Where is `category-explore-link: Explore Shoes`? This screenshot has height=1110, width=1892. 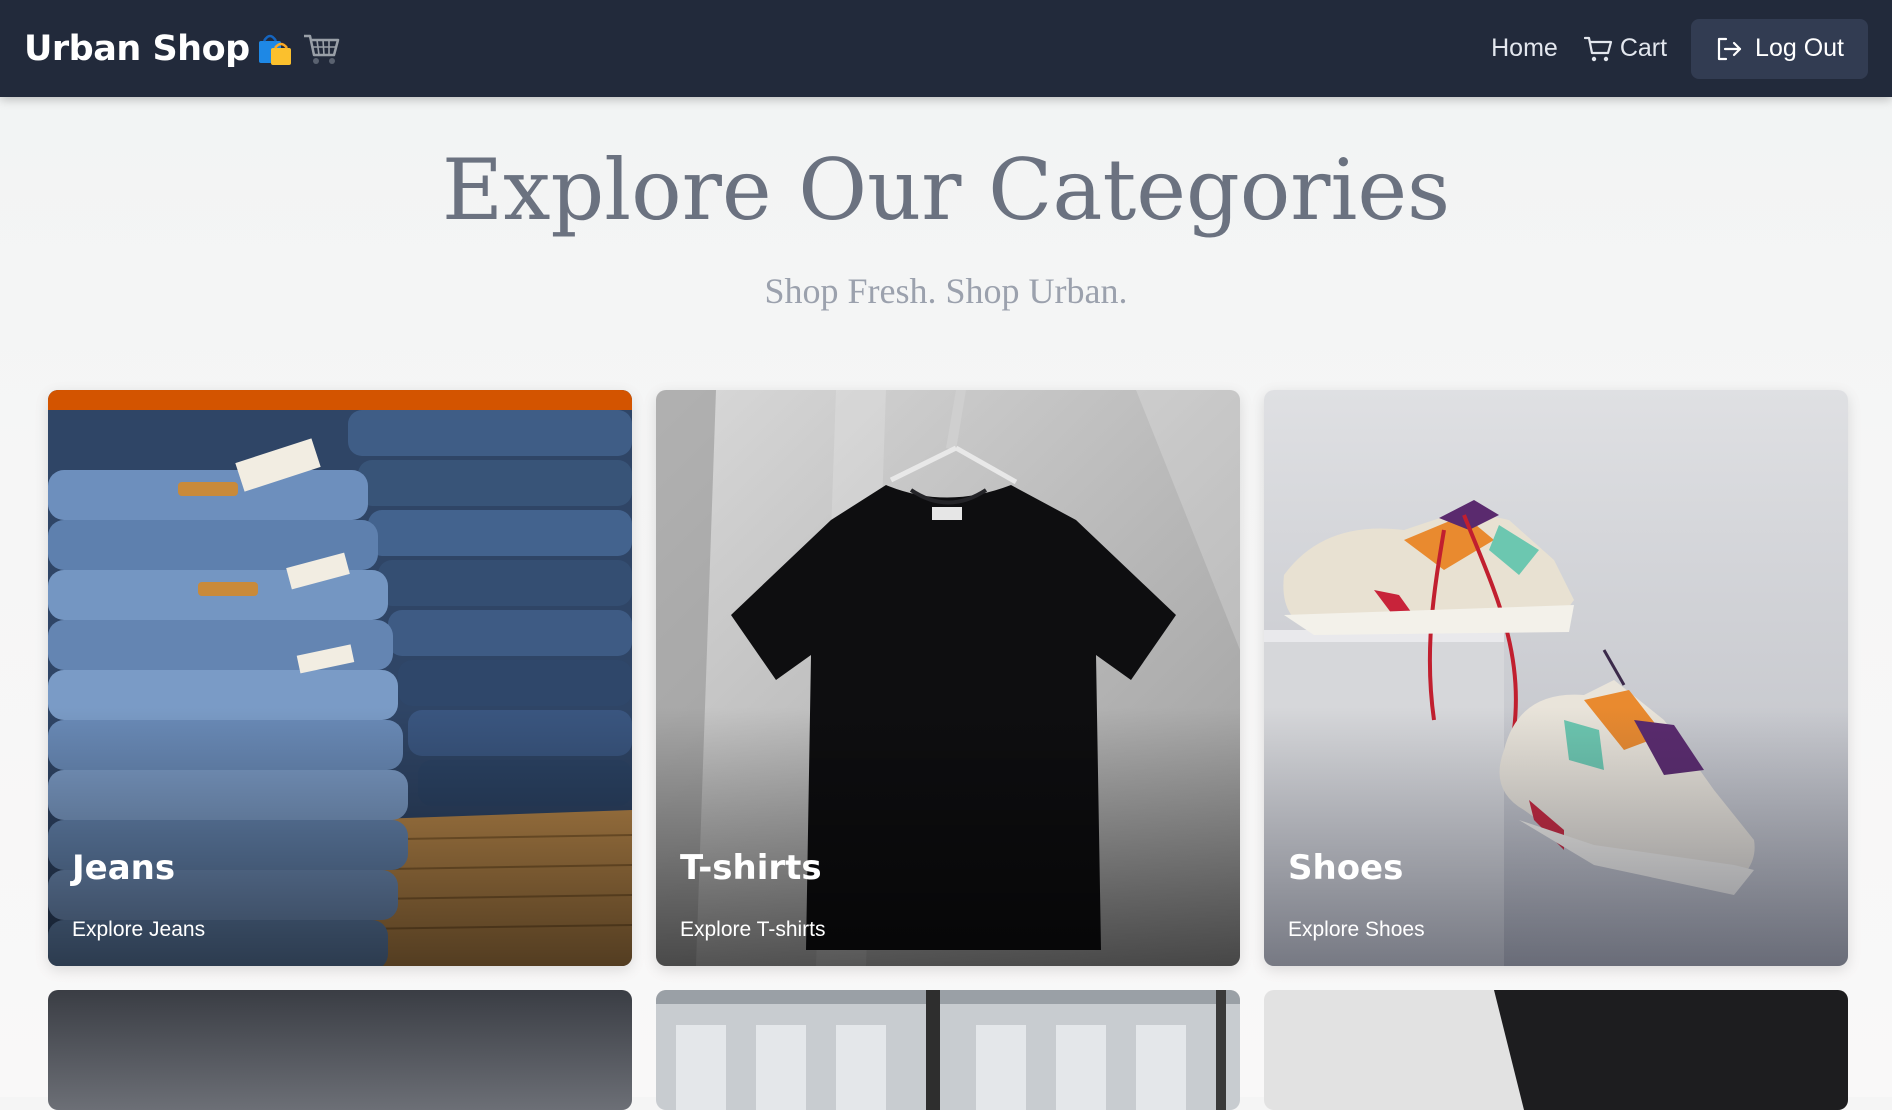 category-explore-link: Explore Shoes is located at coordinates (1356, 930).